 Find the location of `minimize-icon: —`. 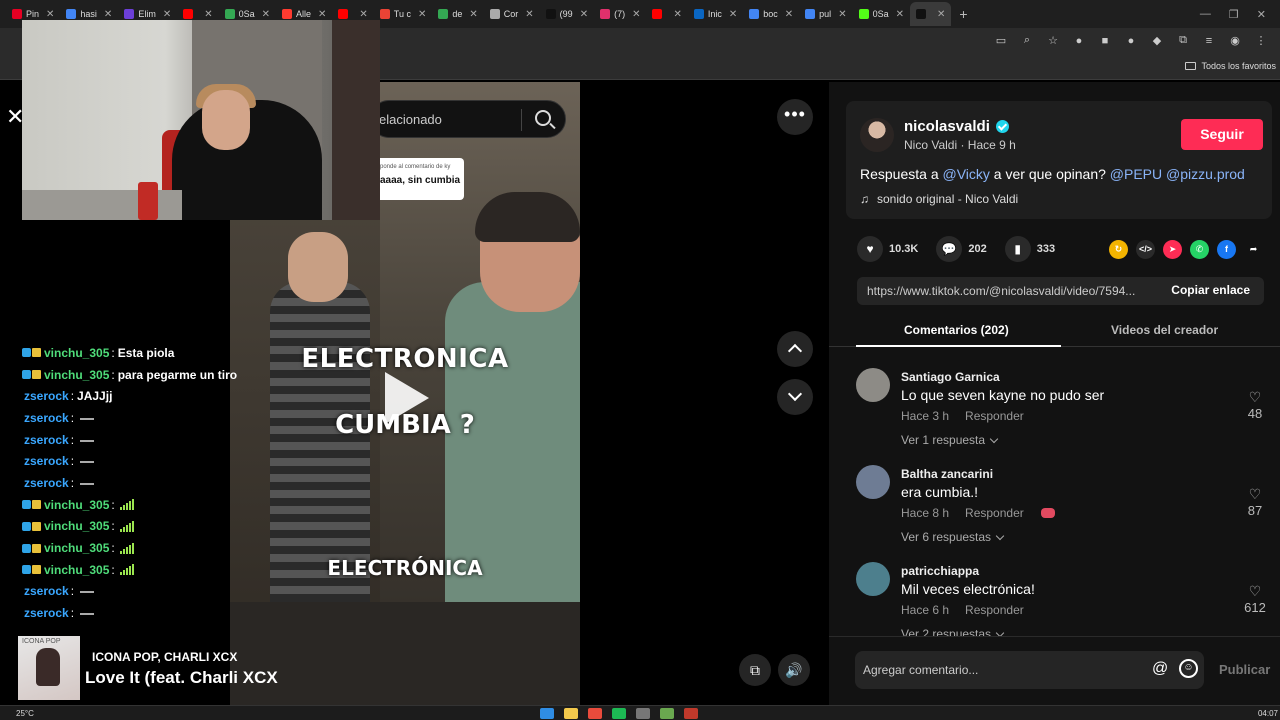

minimize-icon: — is located at coordinates (1205, 14).